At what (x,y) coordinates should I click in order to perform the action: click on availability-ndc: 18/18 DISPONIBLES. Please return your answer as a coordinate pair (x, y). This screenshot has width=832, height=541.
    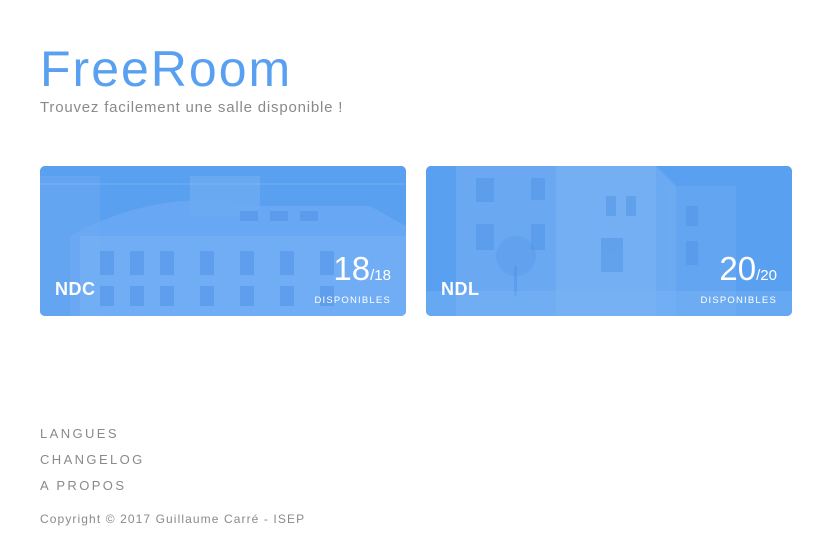
    Looking at the image, I should click on (352, 278).